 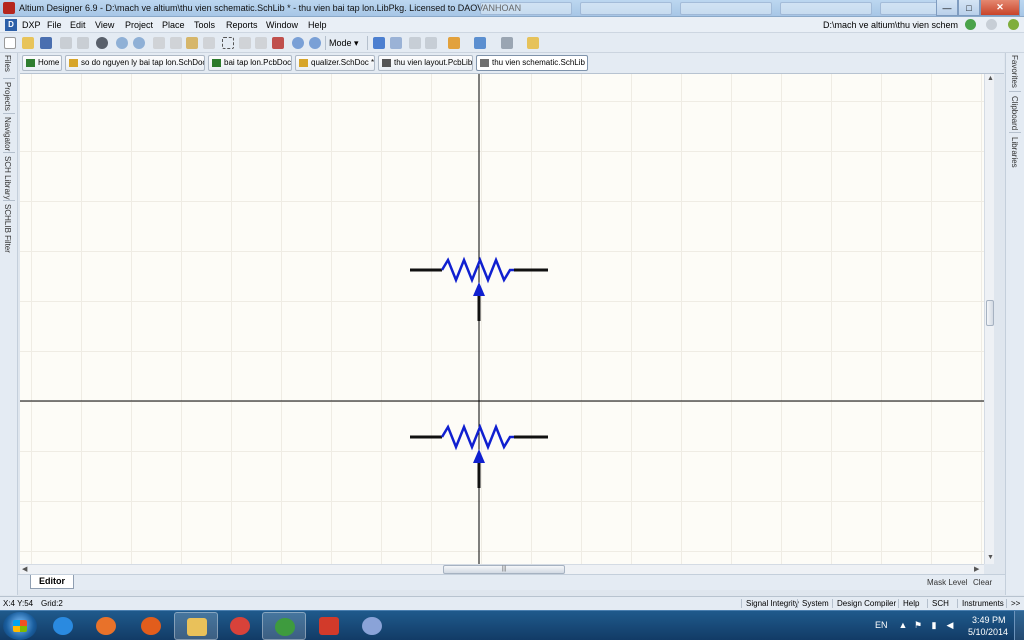 What do you see at coordinates (864, 603) in the screenshot?
I see `panel-button-design-compiler: Design Compiler` at bounding box center [864, 603].